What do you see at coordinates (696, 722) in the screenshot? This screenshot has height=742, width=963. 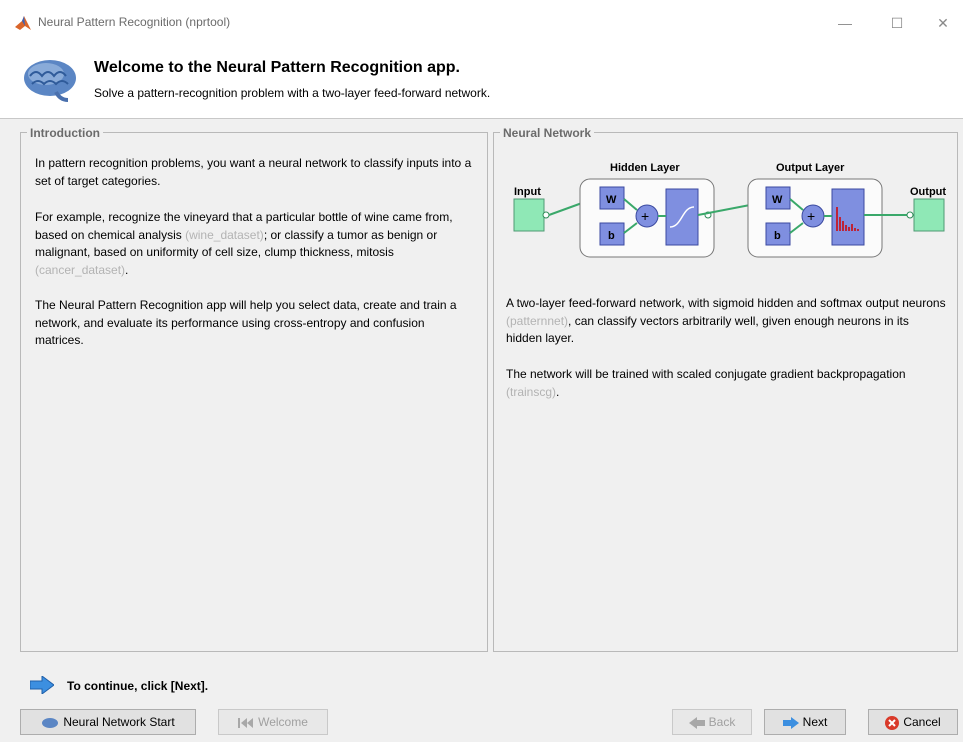 I see `left-arrow-icon` at bounding box center [696, 722].